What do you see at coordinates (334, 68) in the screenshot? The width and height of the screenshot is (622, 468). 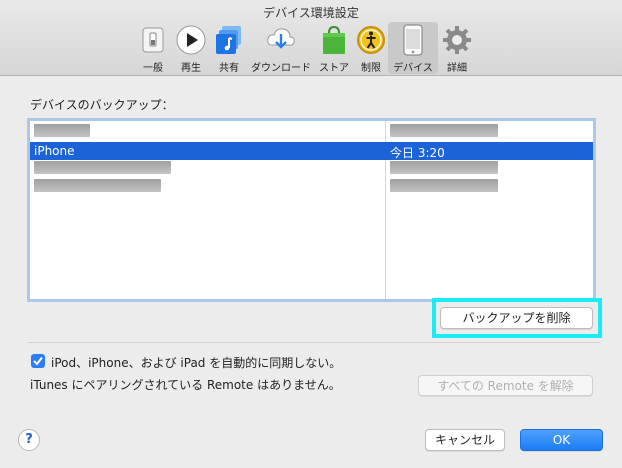 I see `tab-label: ストア` at bounding box center [334, 68].